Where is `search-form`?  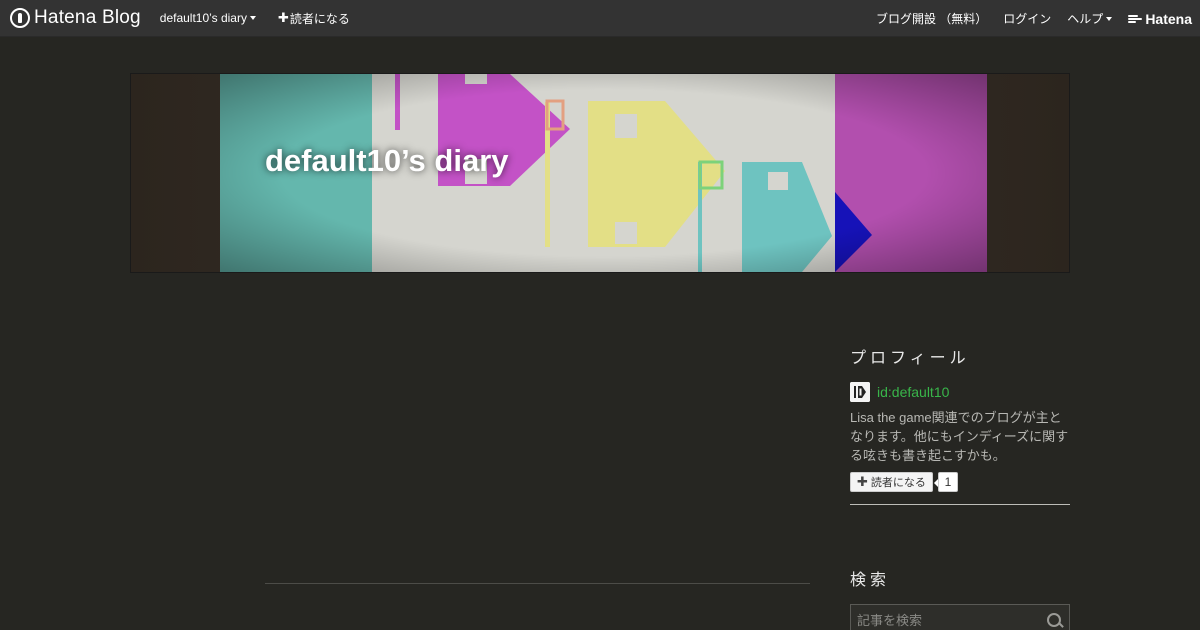 search-form is located at coordinates (960, 617).